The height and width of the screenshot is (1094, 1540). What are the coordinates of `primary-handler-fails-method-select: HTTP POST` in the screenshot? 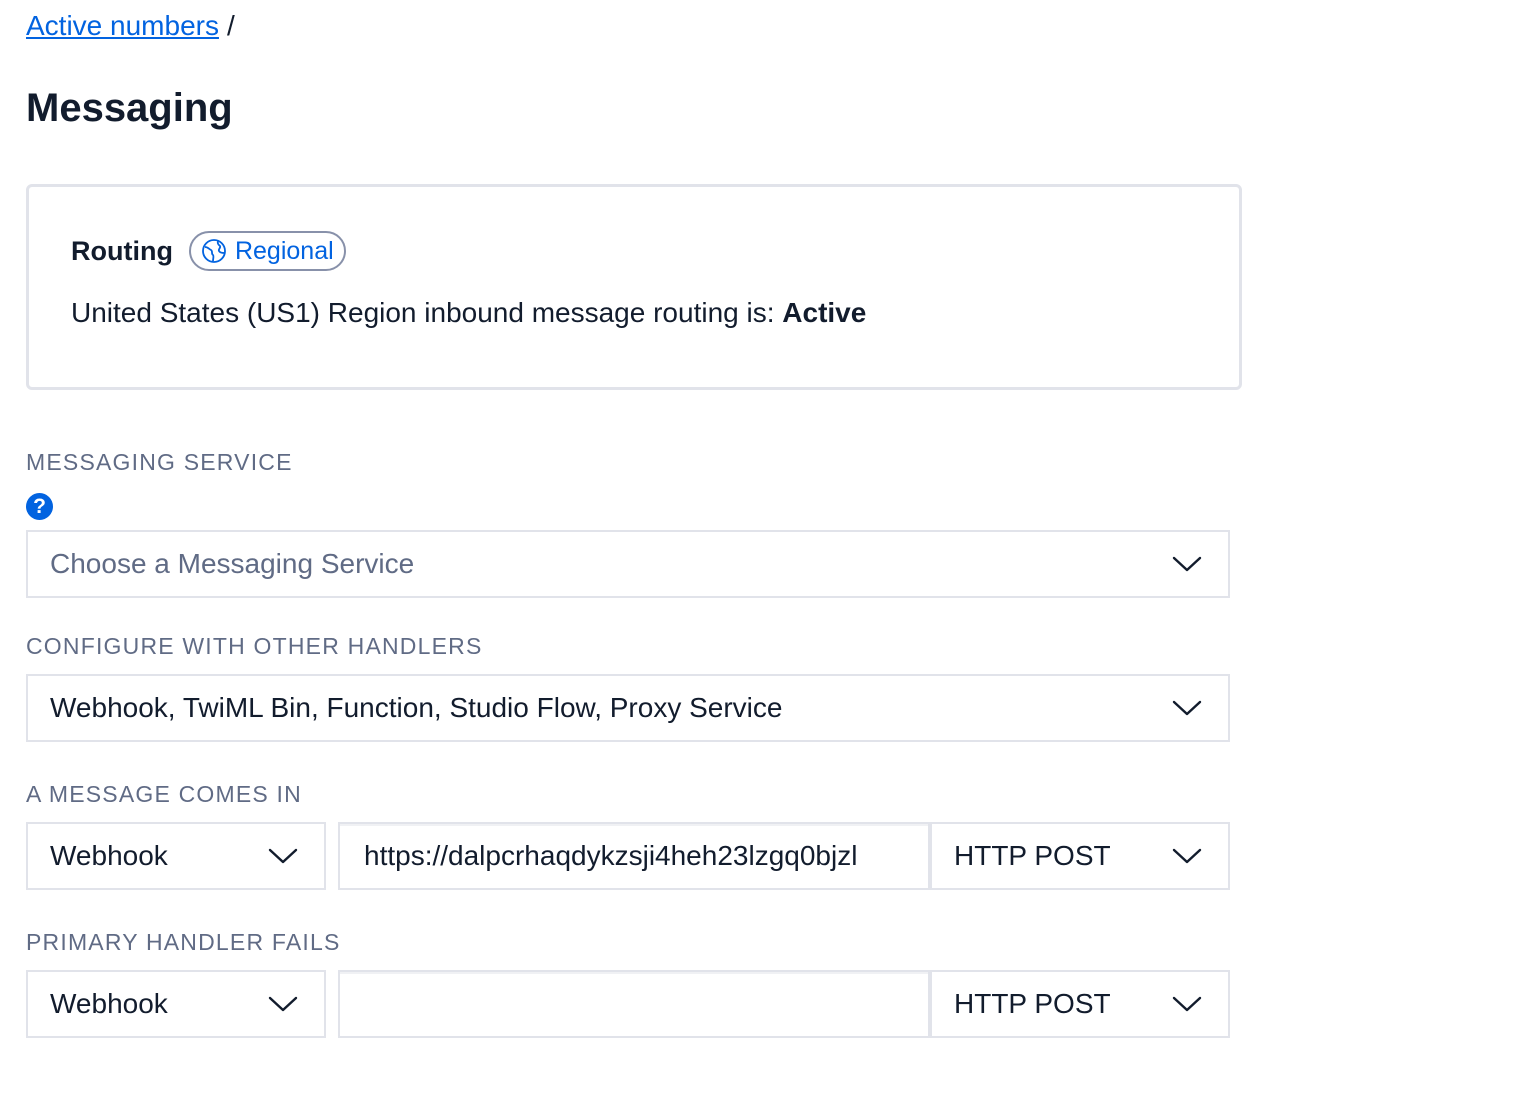 It's located at (1080, 1004).